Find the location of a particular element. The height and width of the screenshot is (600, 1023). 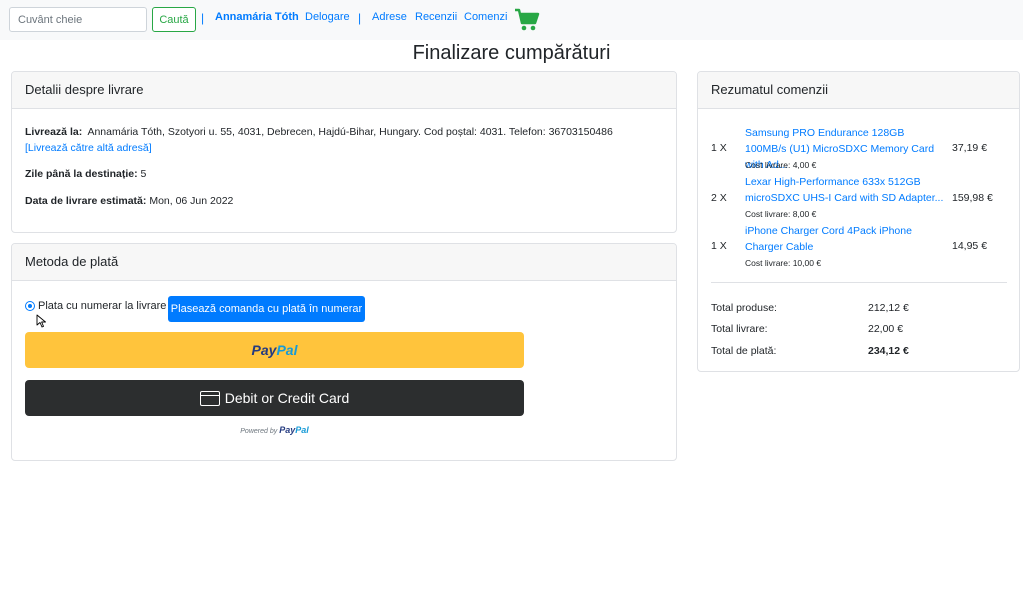

item-shipping-cost: Cost livrare: 4,00 € is located at coordinates (781, 165).